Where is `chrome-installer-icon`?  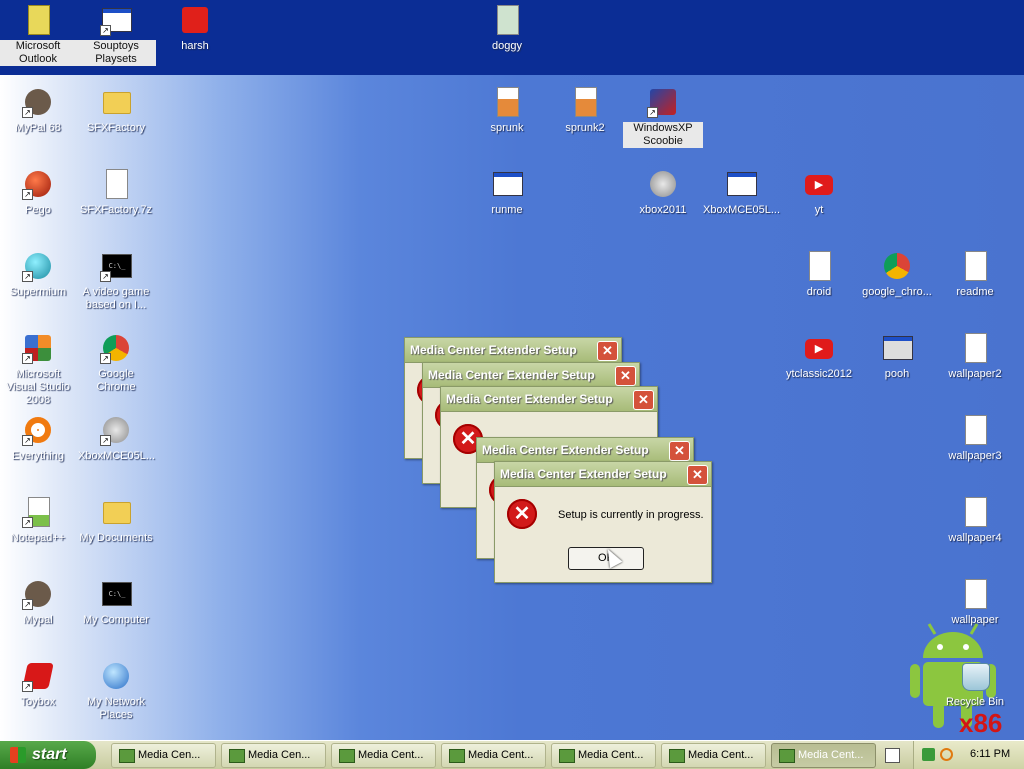 chrome-installer-icon is located at coordinates (897, 266).